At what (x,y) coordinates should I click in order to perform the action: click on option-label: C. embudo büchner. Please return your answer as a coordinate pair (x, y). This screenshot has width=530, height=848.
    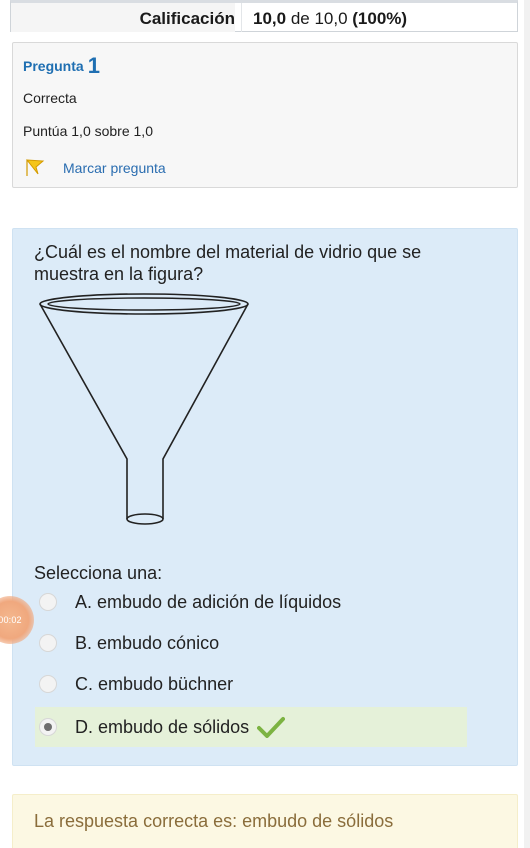
    Looking at the image, I should click on (154, 683).